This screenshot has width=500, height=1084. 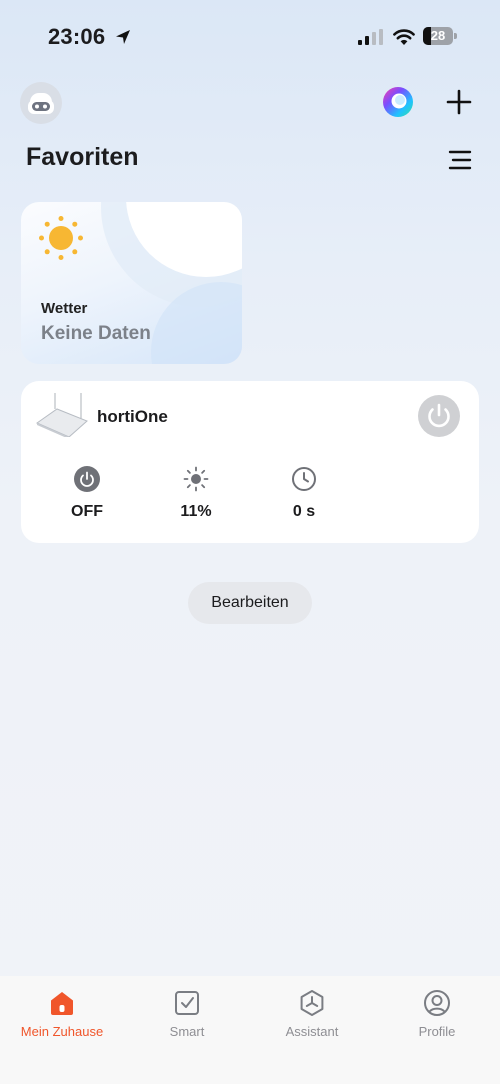 What do you see at coordinates (82, 157) in the screenshot?
I see `page-title: Favoriten` at bounding box center [82, 157].